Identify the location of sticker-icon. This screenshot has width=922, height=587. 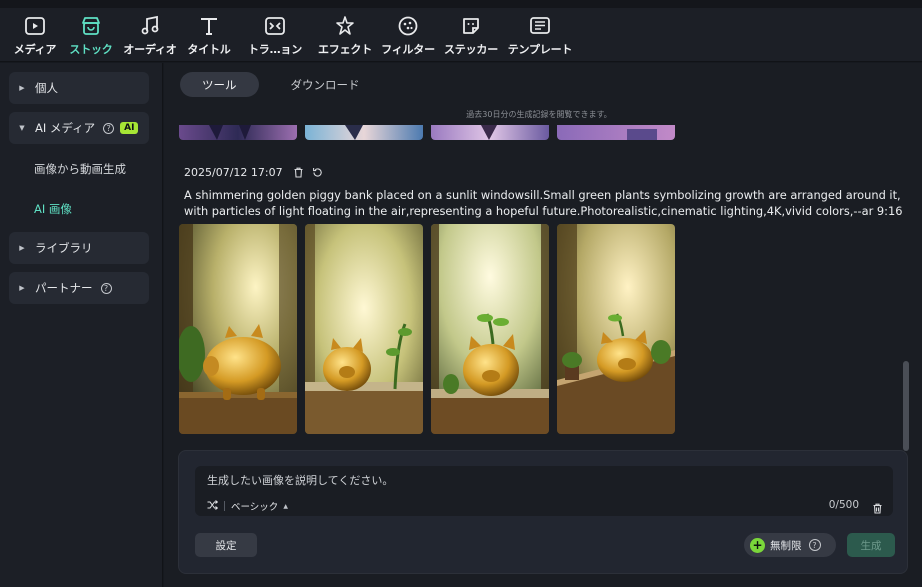
(471, 26).